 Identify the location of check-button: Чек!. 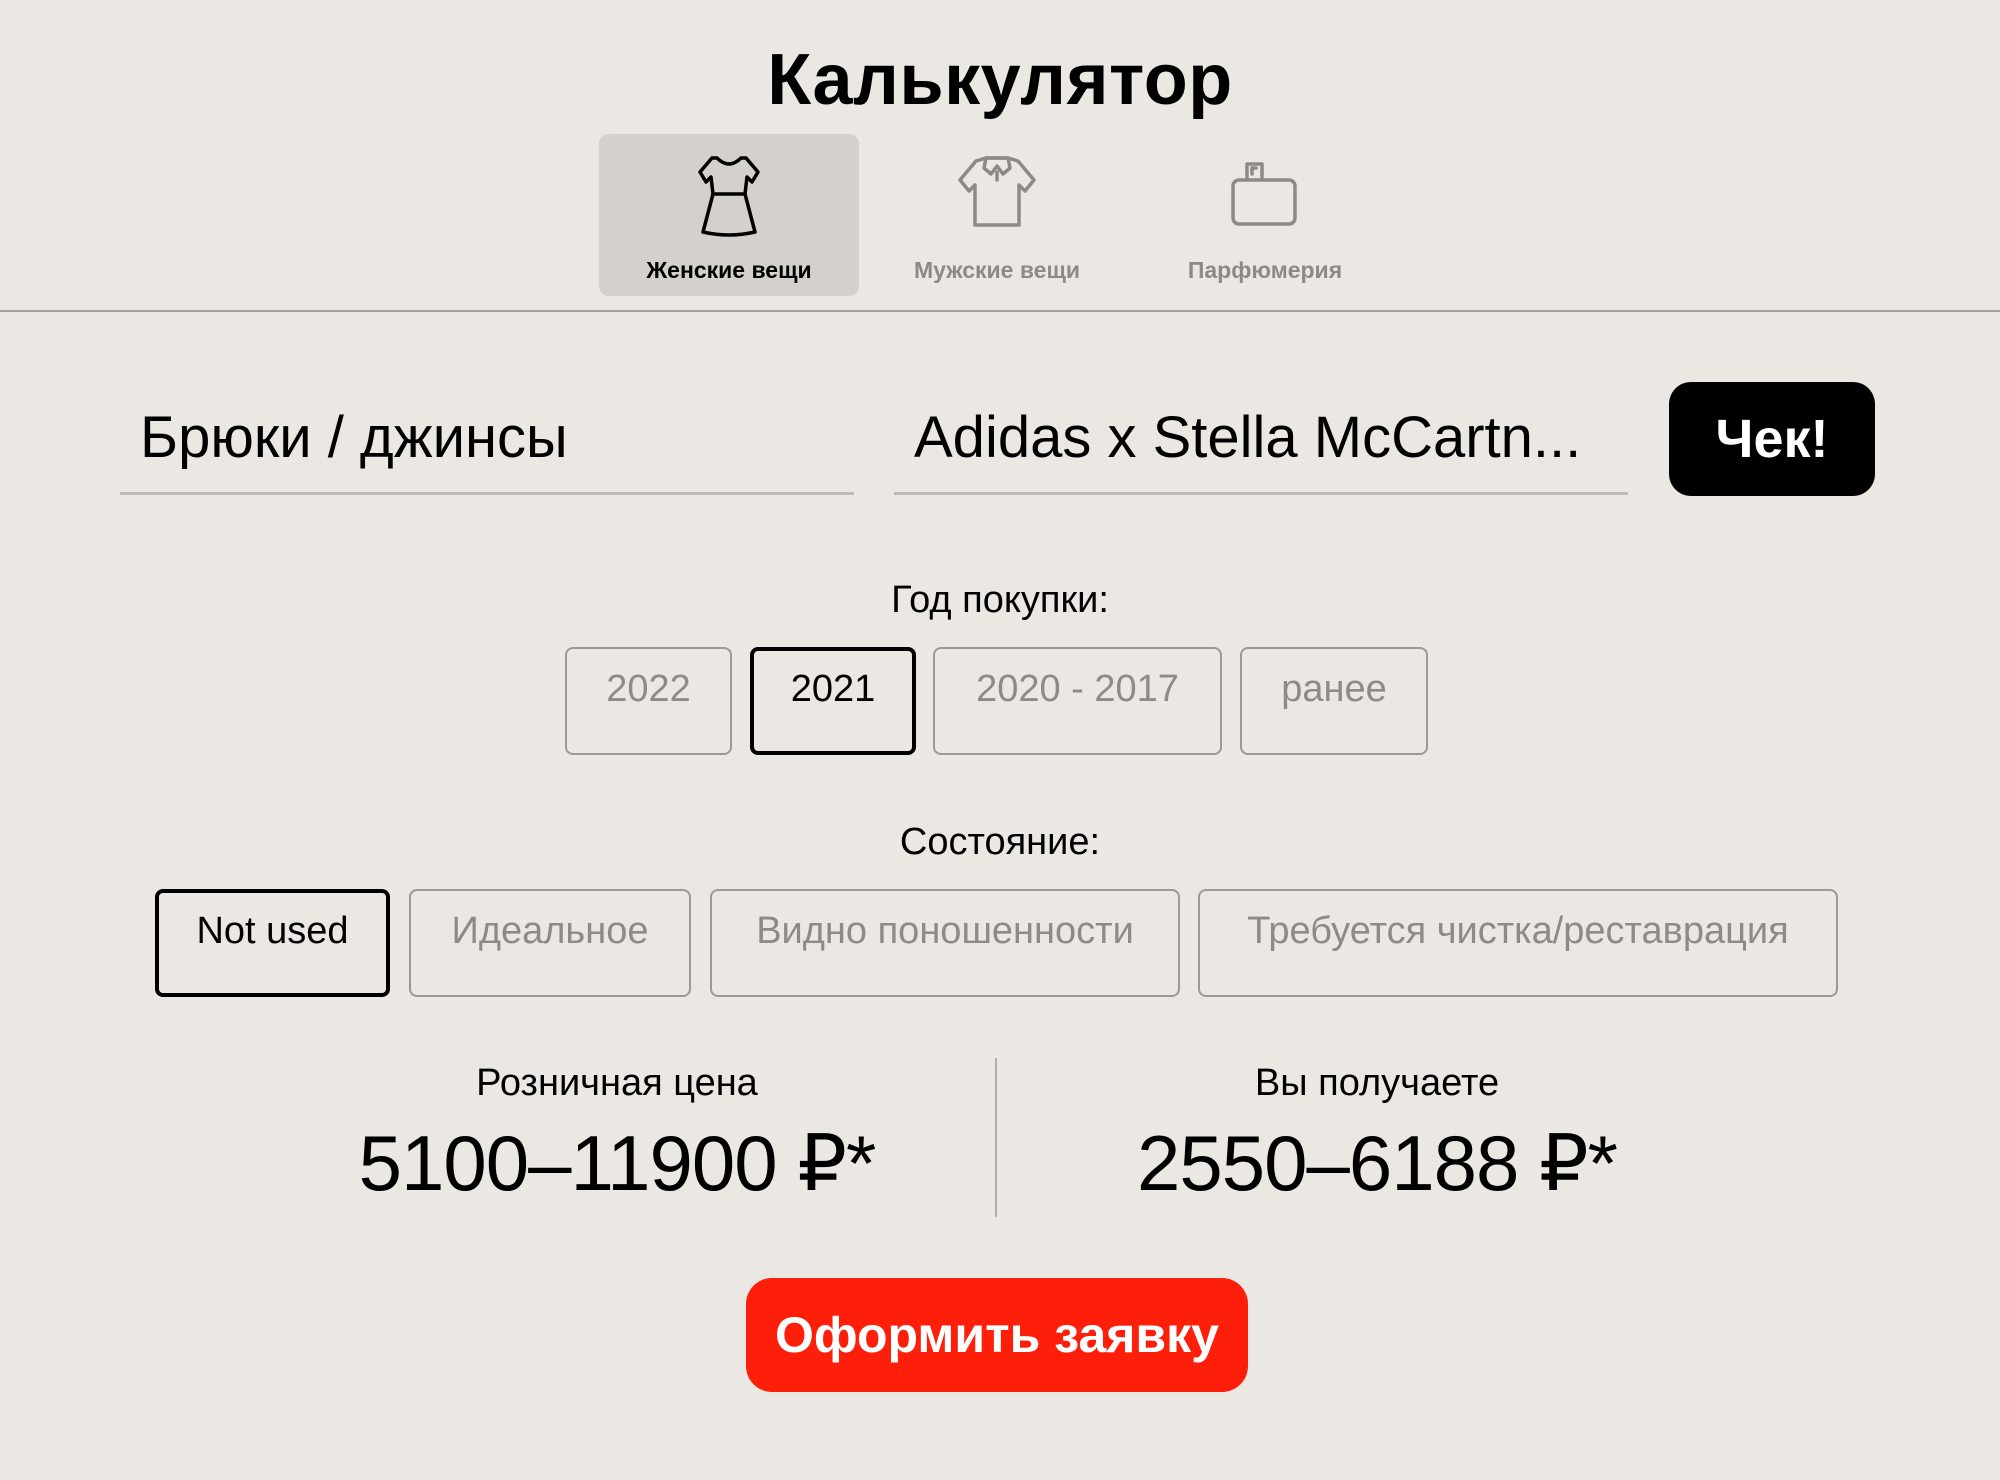
(1772, 439).